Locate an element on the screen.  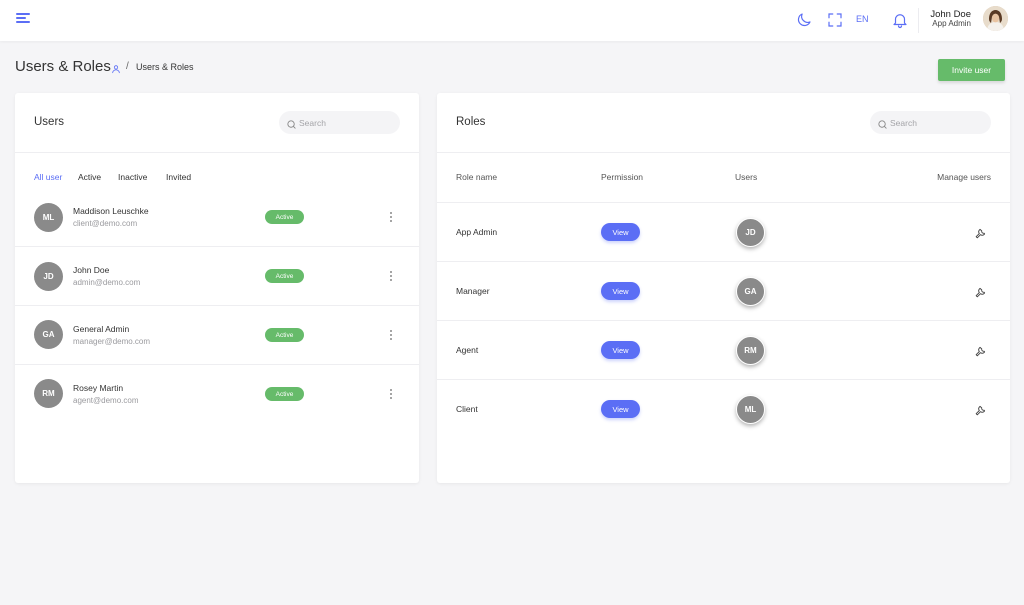
role-name: App Admin is located at coordinates (477, 232).